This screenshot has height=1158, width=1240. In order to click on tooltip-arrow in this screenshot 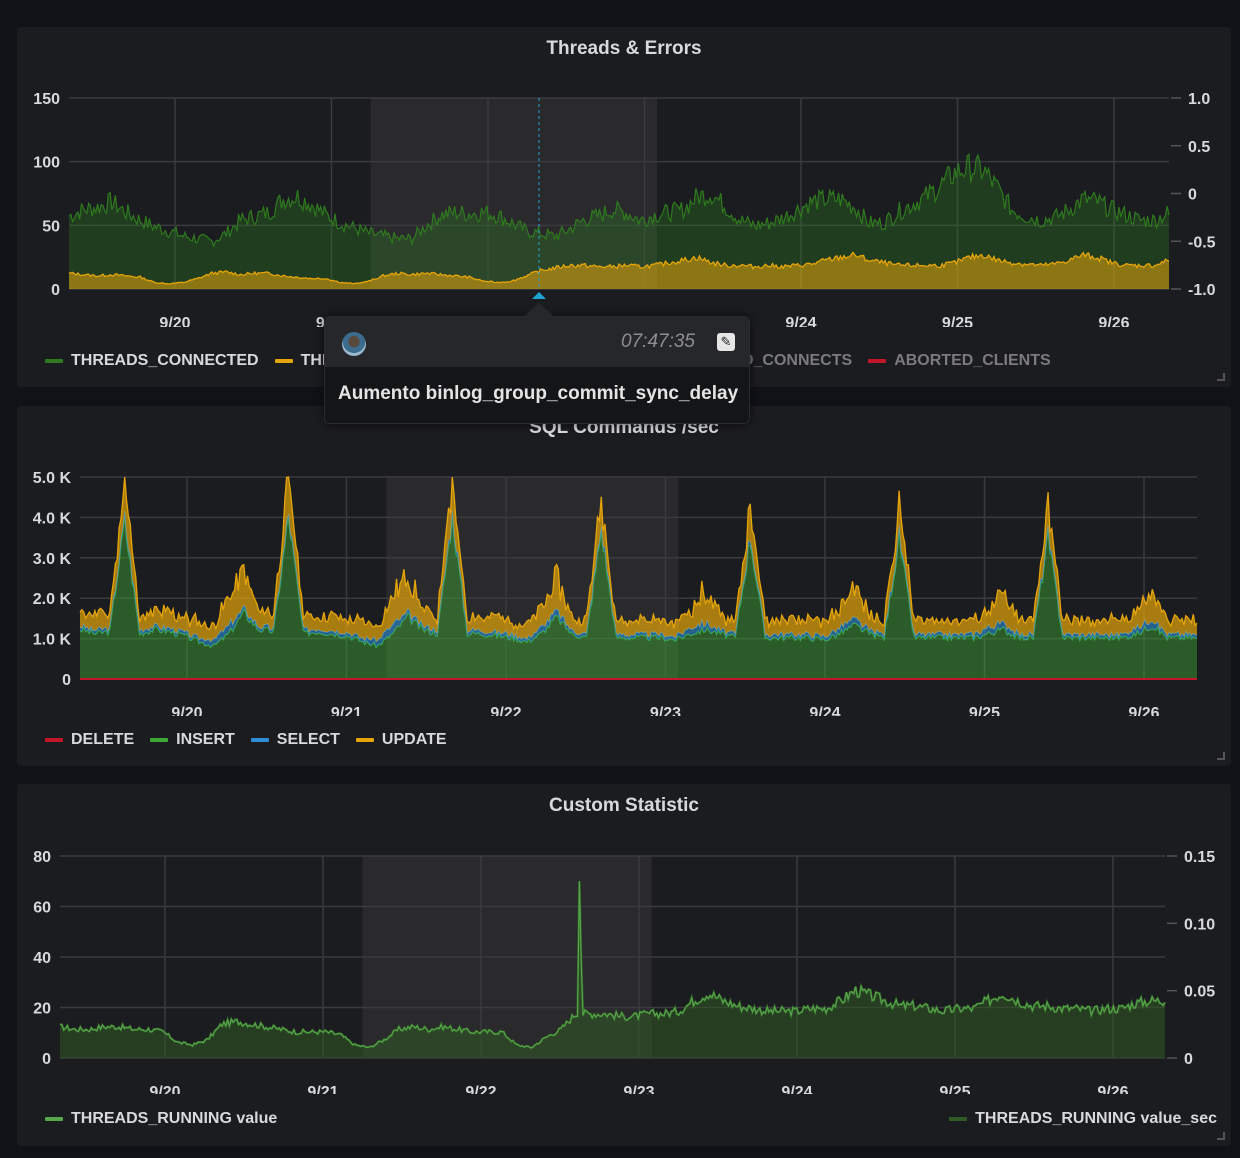, I will do `click(539, 310)`.